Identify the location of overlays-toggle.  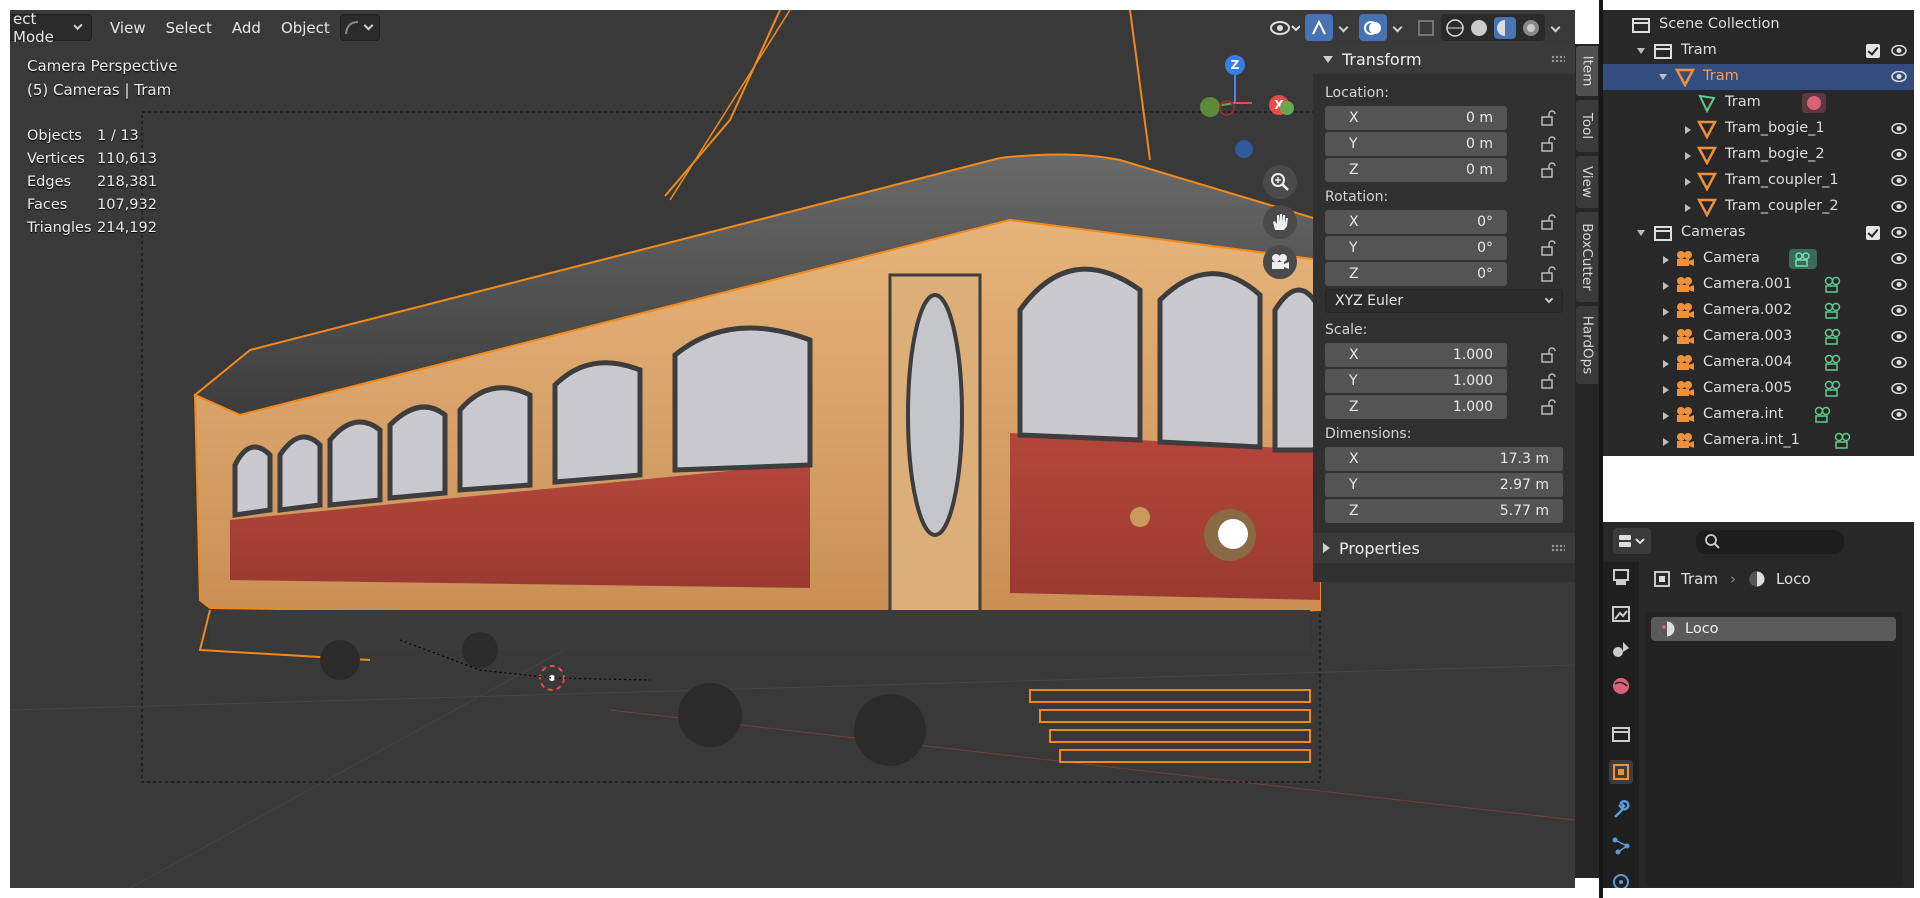
(1373, 27).